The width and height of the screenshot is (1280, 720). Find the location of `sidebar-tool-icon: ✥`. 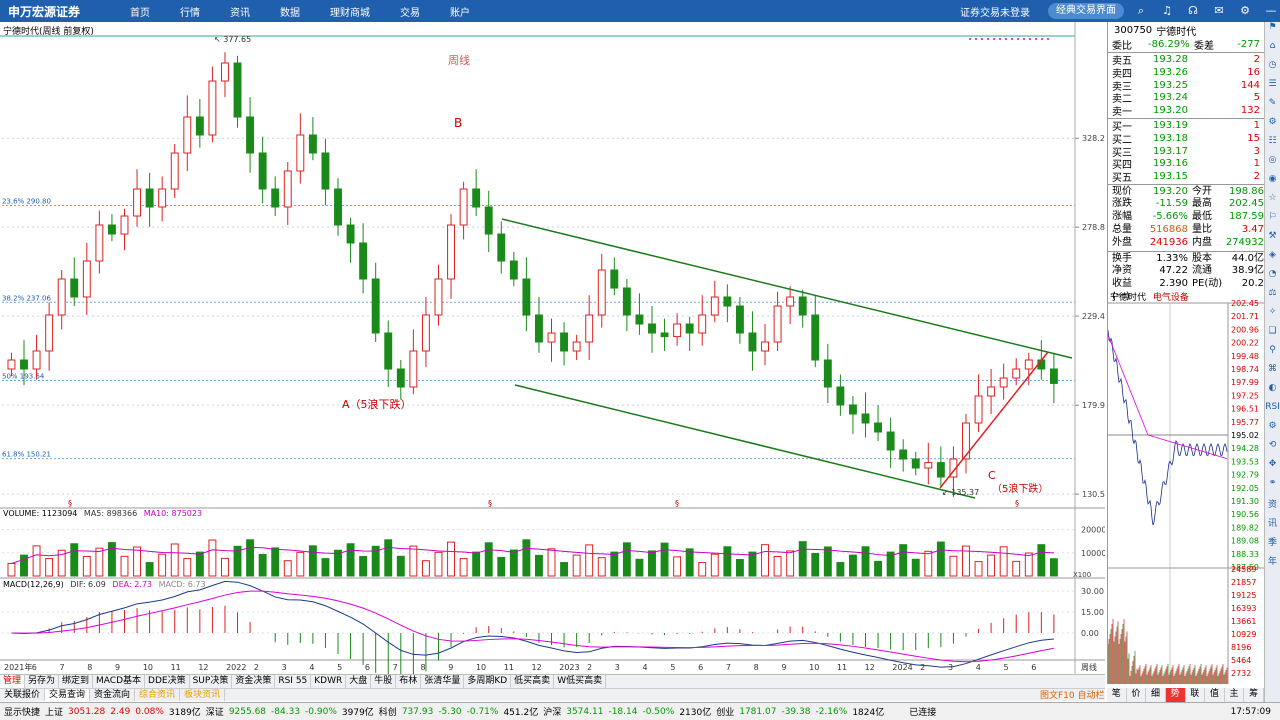

sidebar-tool-icon: ✥ is located at coordinates (1272, 468).